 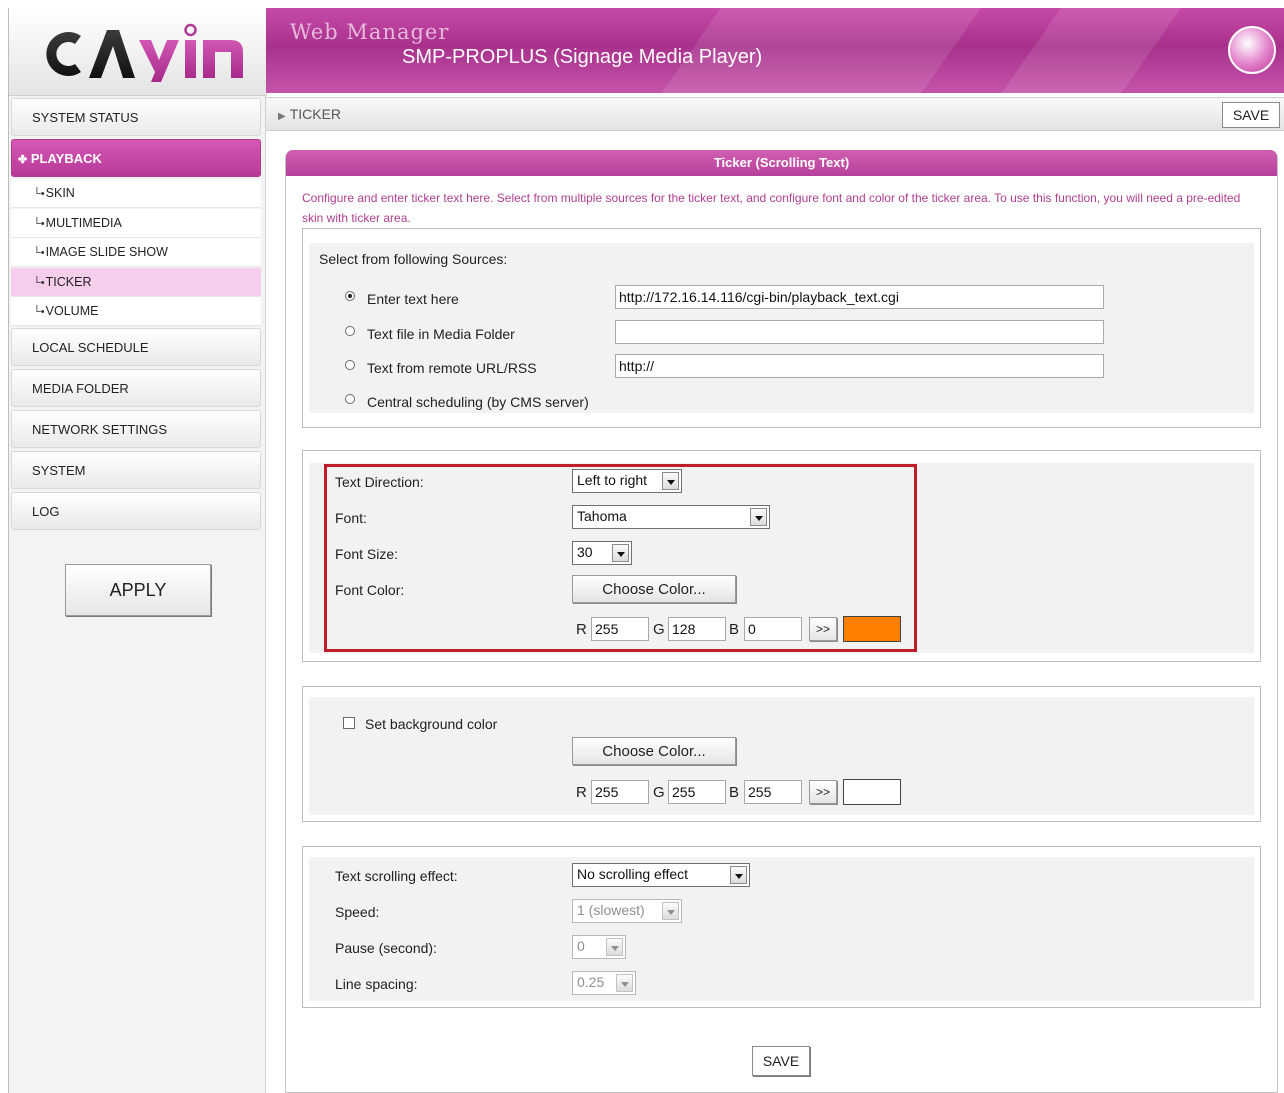 I want to click on speed-select: 1 (slowest), so click(x=627, y=911).